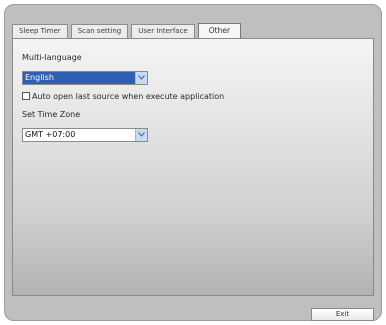 This screenshot has width=386, height=325. Describe the element at coordinates (50, 134) in the screenshot. I see `timezone-select-value: GMT +07:00` at that location.